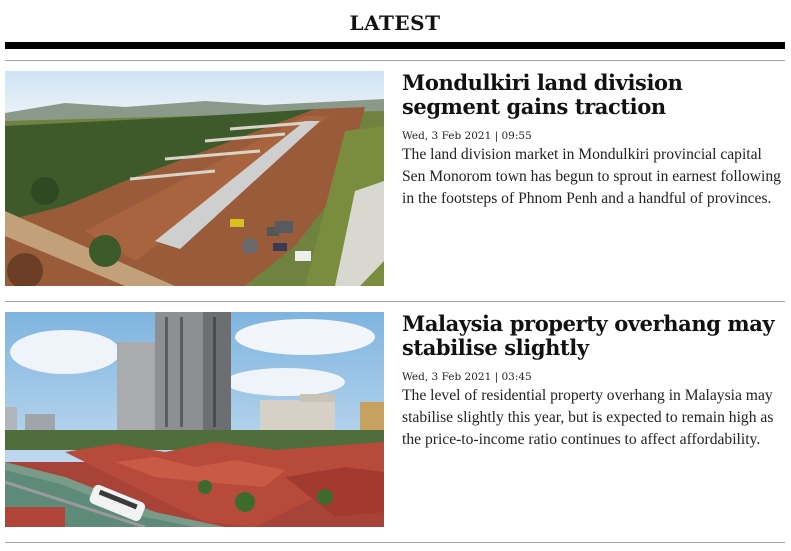  Describe the element at coordinates (395, 45) in the screenshot. I see `header-rule` at that location.